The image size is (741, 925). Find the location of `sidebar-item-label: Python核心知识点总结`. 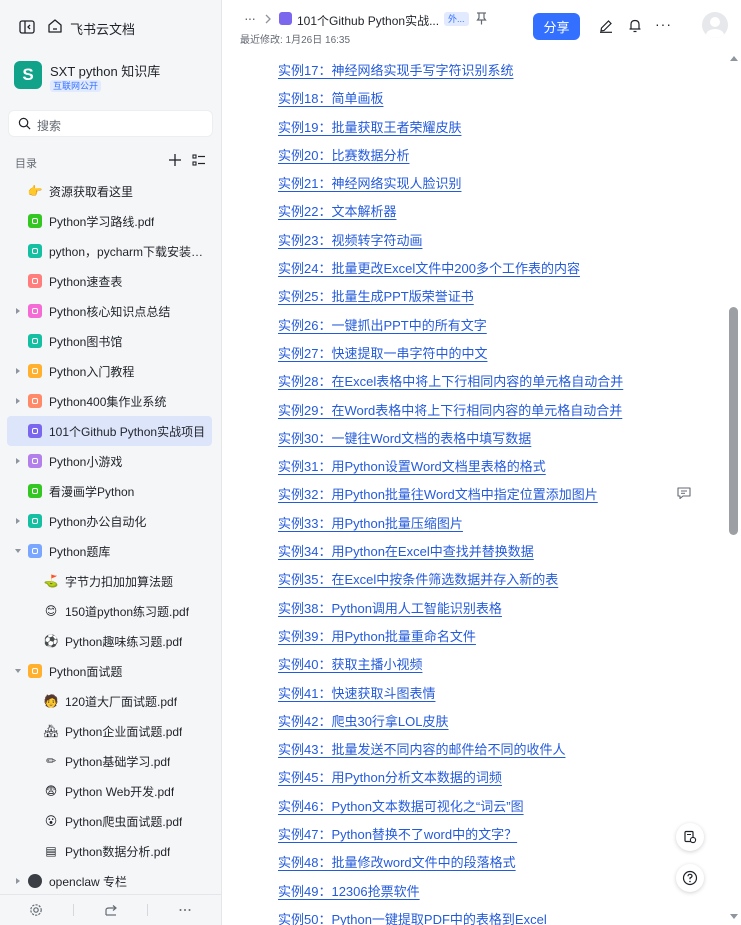

sidebar-item-label: Python核心知识点总结 is located at coordinates (110, 312).